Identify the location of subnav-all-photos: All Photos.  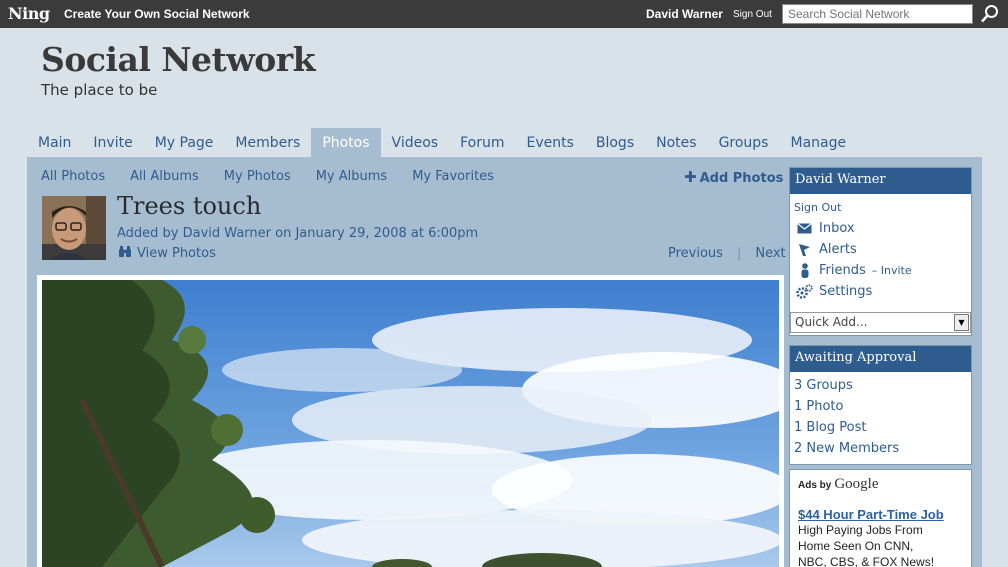
(73, 176).